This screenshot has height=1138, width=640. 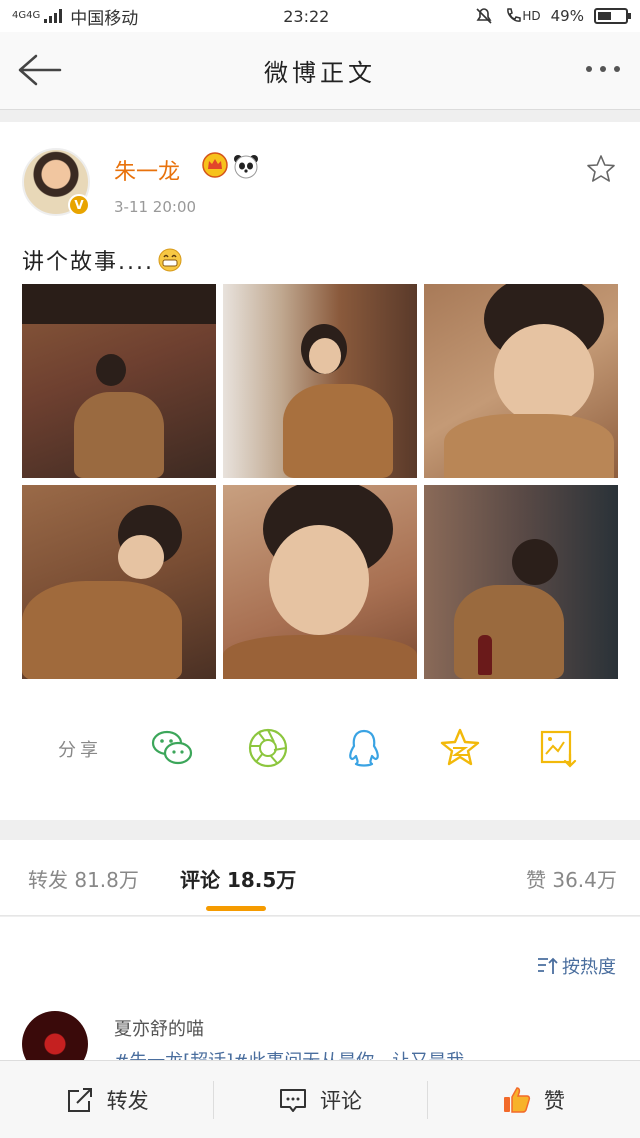 What do you see at coordinates (320, 747) in the screenshot?
I see `share-row: 分享` at bounding box center [320, 747].